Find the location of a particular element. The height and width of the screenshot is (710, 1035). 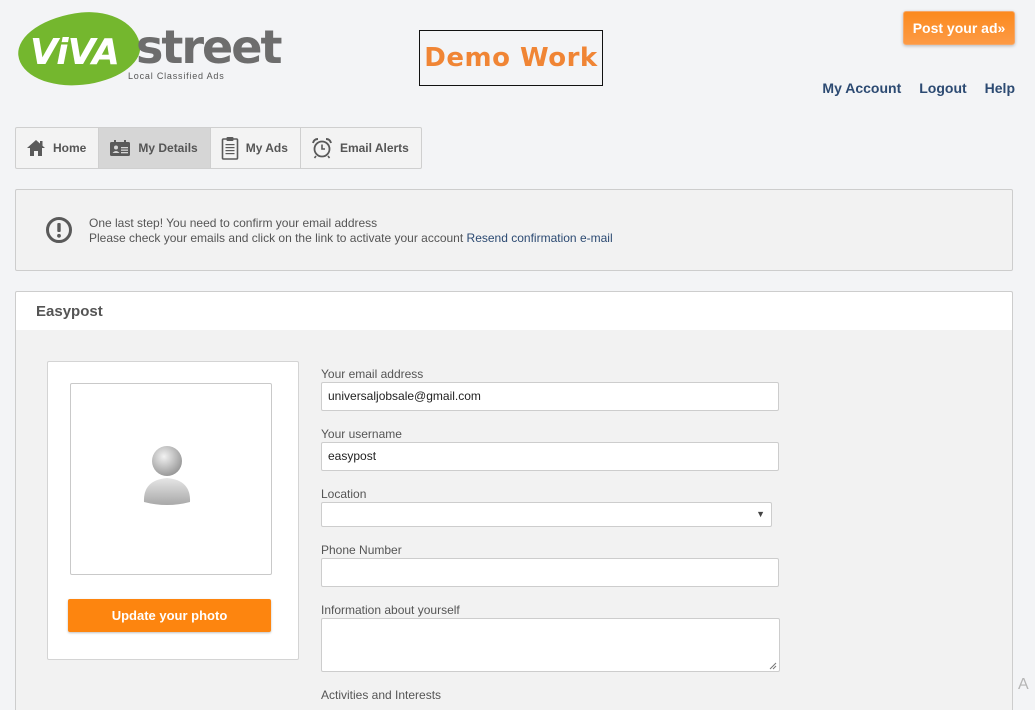

username-label: Your username is located at coordinates (361, 434).